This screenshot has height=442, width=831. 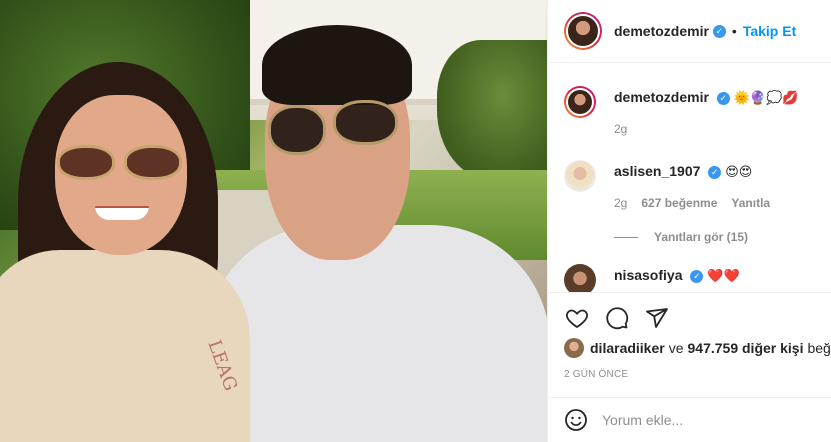 I want to click on comment-line: aslisen_1907 ✓ 😍😍, so click(x=692, y=172).